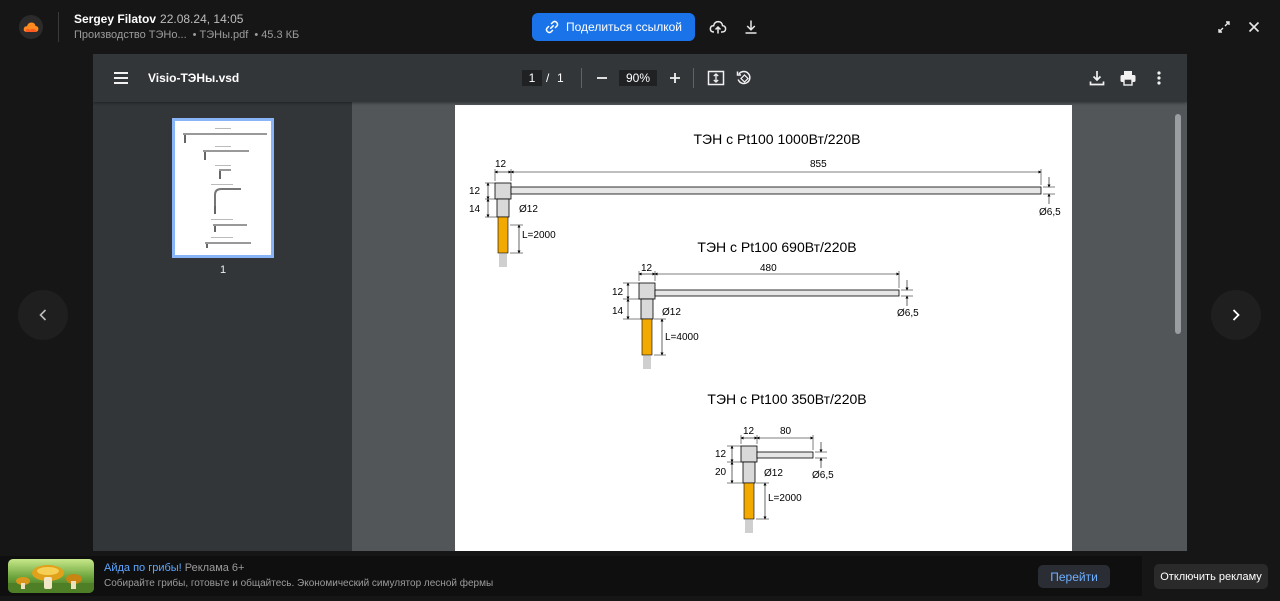 This screenshot has width=1280, height=601. Describe the element at coordinates (671, 312) in the screenshot. I see `heater-2-dim-neck-diameter: Ø12` at that location.